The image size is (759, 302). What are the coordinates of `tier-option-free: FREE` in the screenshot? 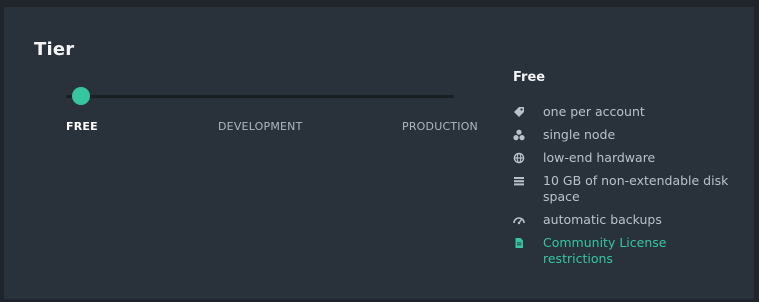 It's located at (82, 126).